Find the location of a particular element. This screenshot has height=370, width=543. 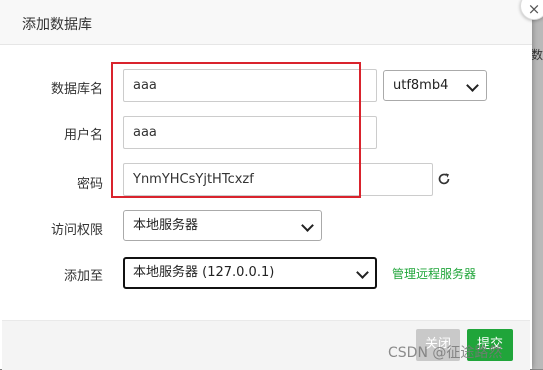

add-to-value: 本地服务器 (127.0.0.1) is located at coordinates (204, 272).